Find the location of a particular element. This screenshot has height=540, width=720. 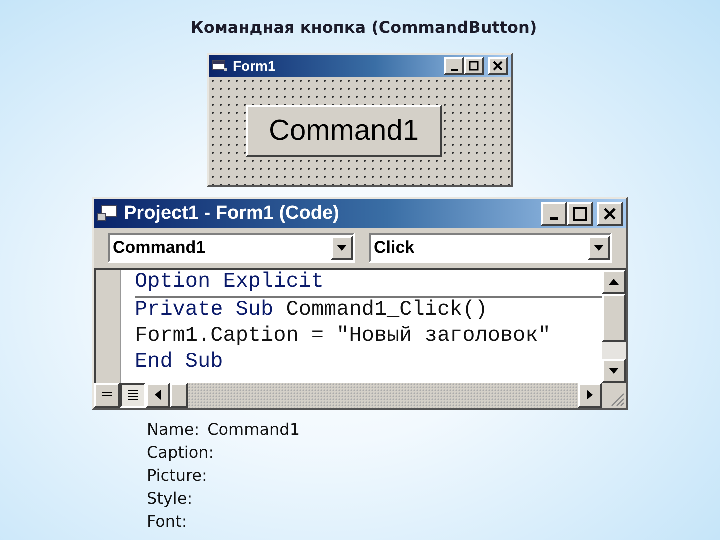

scroll-up-icon is located at coordinates (614, 282).